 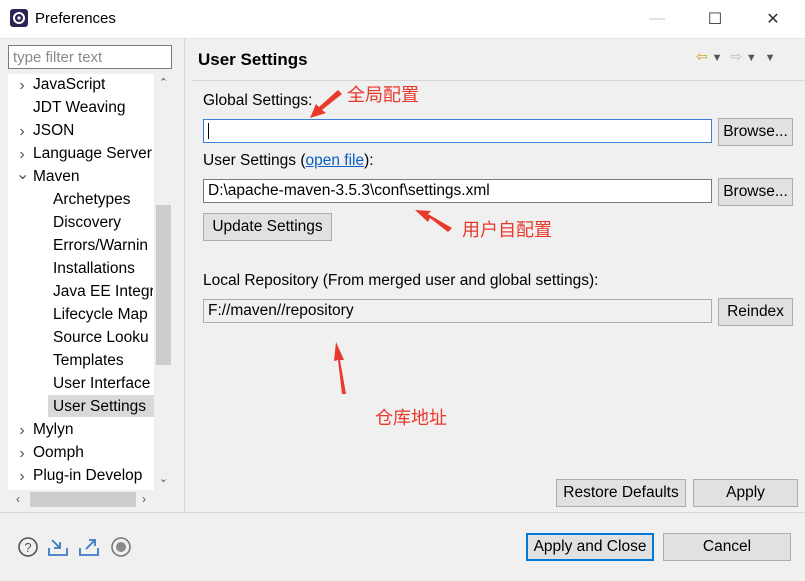 I want to click on vertical-scroll-thumb, so click(x=163, y=285).